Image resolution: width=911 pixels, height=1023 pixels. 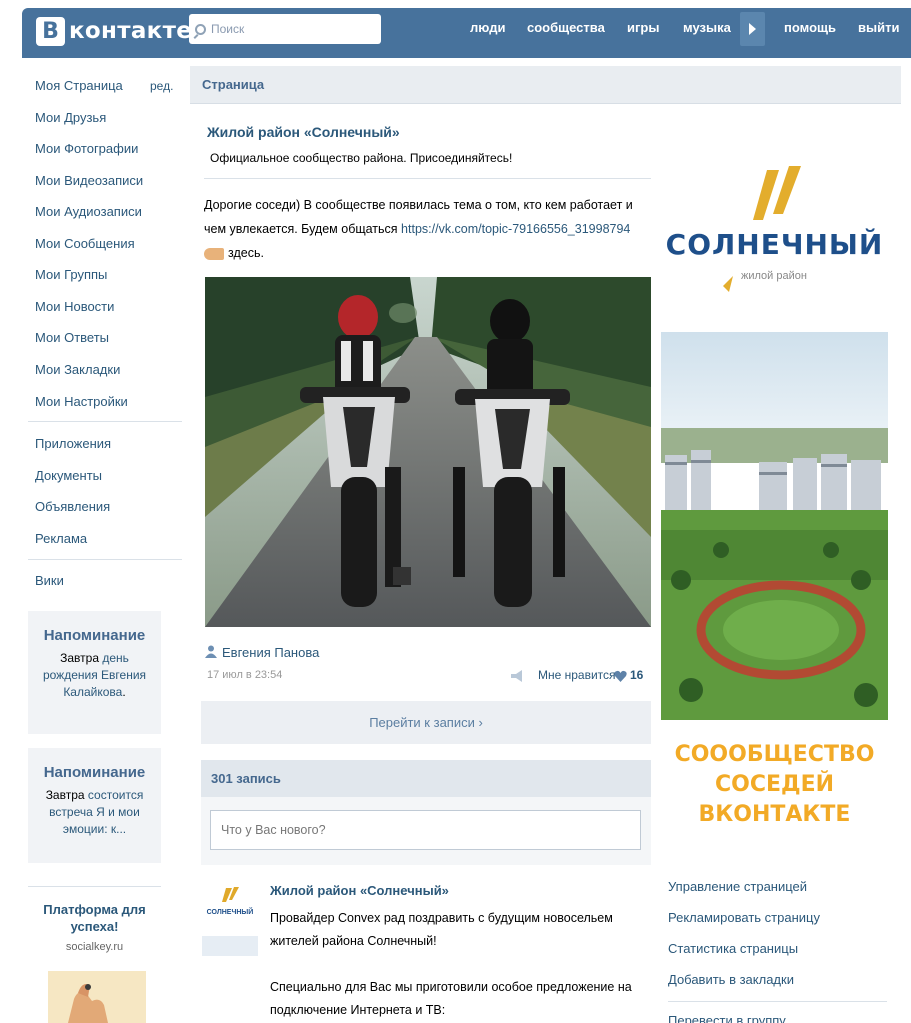 I want to click on page-stats-link: Статистика страницы, so click(x=733, y=948).